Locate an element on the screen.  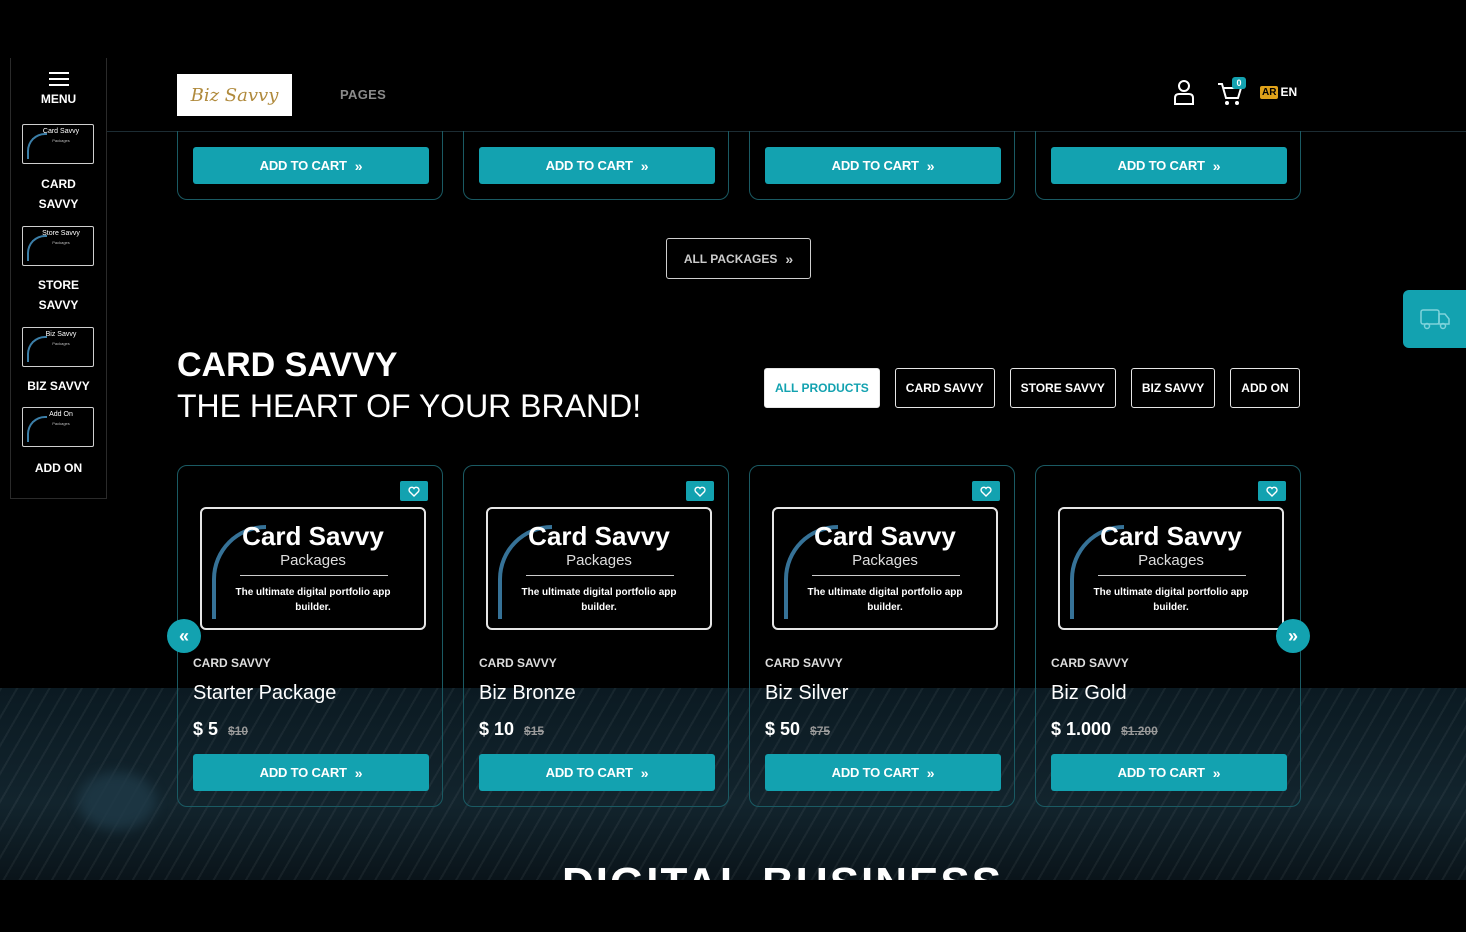
side-thumb-store-savvy: Store Savvy Packages is located at coordinates (58, 246).